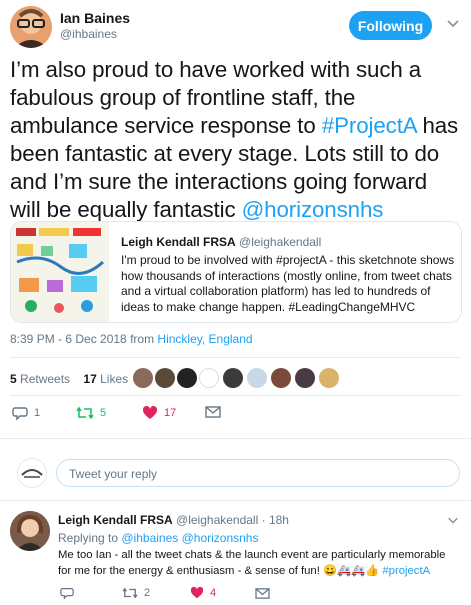 The width and height of the screenshot is (471, 605). What do you see at coordinates (115, 520) in the screenshot?
I see `reply-author-name: Leigh Kendall FRSA` at bounding box center [115, 520].